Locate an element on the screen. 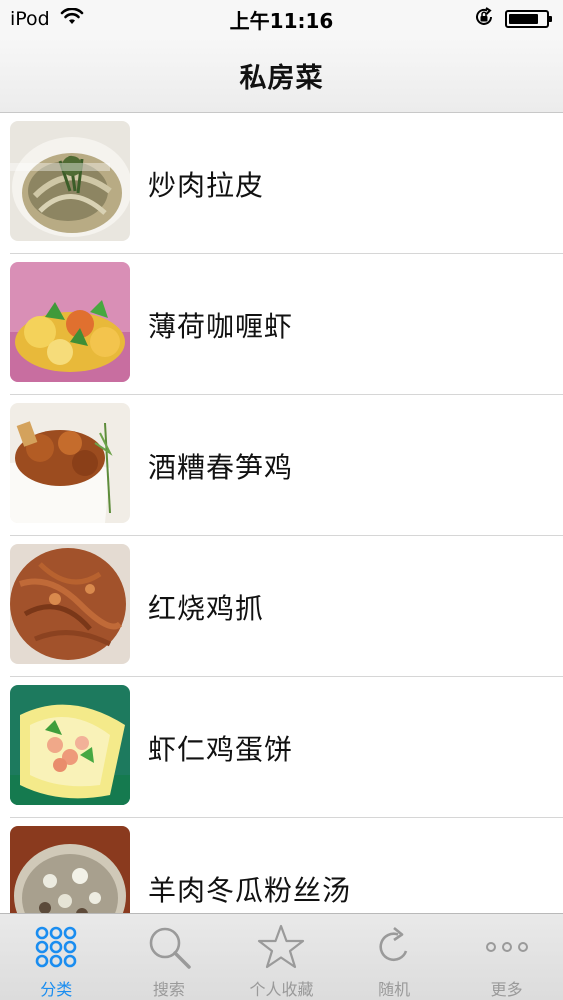  tab-label: 个人收藏 is located at coordinates (281, 989).